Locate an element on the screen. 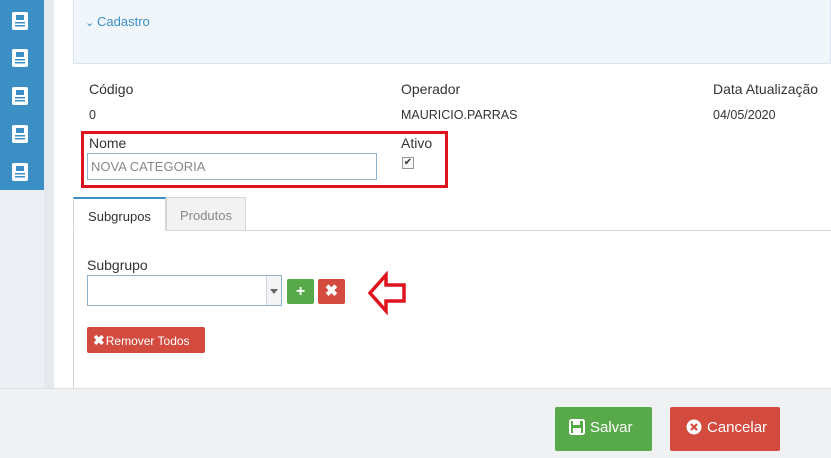 This screenshot has height=458, width=831. sidebar is located at coordinates (22, 95).